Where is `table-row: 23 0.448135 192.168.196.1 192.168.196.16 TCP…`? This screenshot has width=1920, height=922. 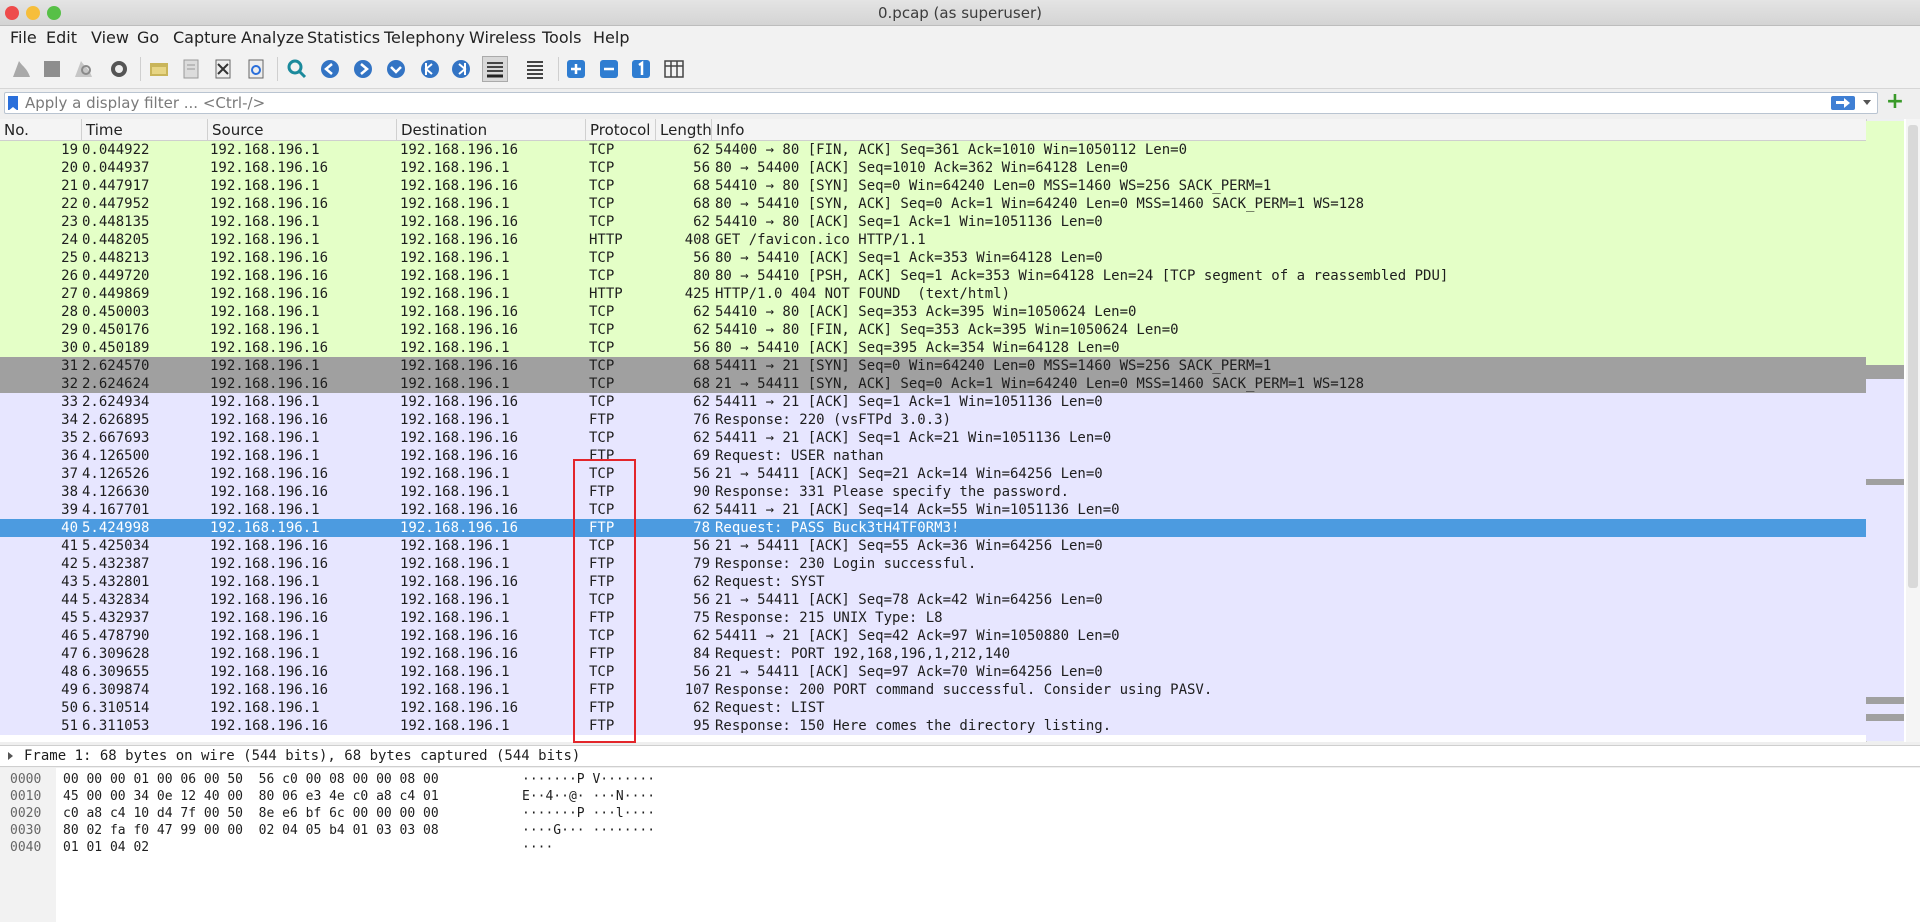
table-row: 23 0.448135 192.168.196.1 192.168.196.16 TCP… is located at coordinates (933, 222).